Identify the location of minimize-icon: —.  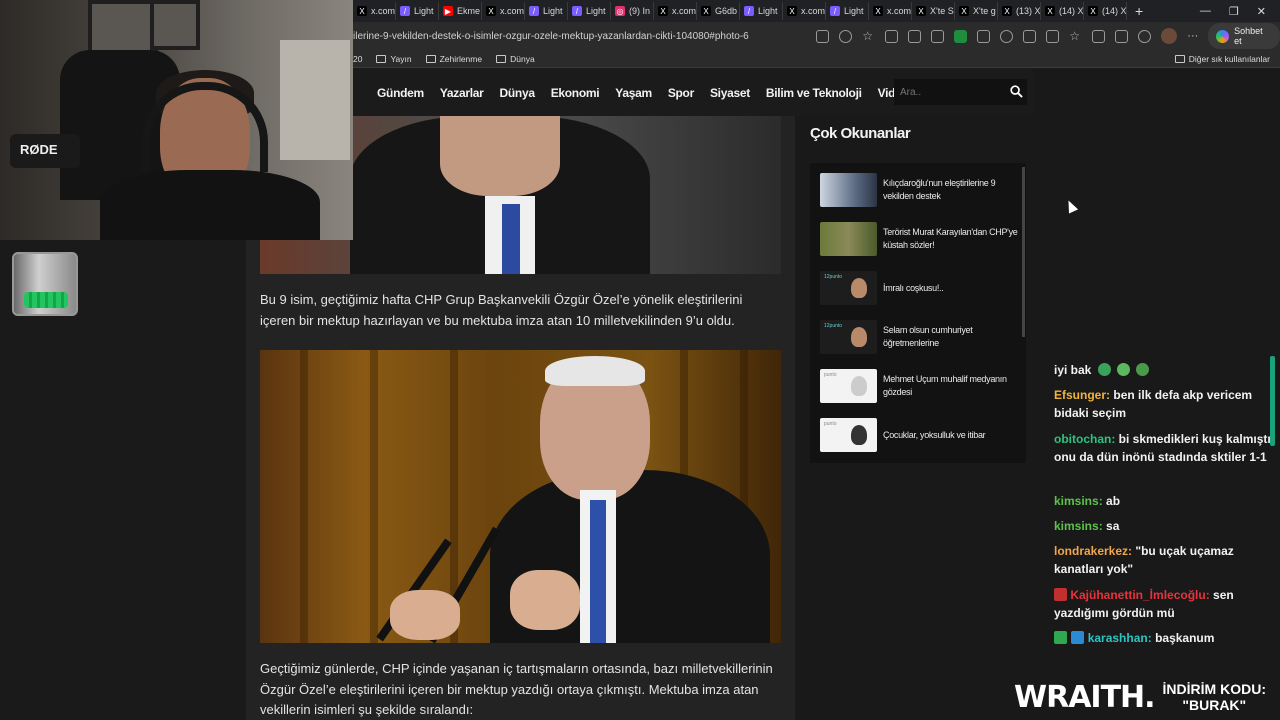
(1205, 11).